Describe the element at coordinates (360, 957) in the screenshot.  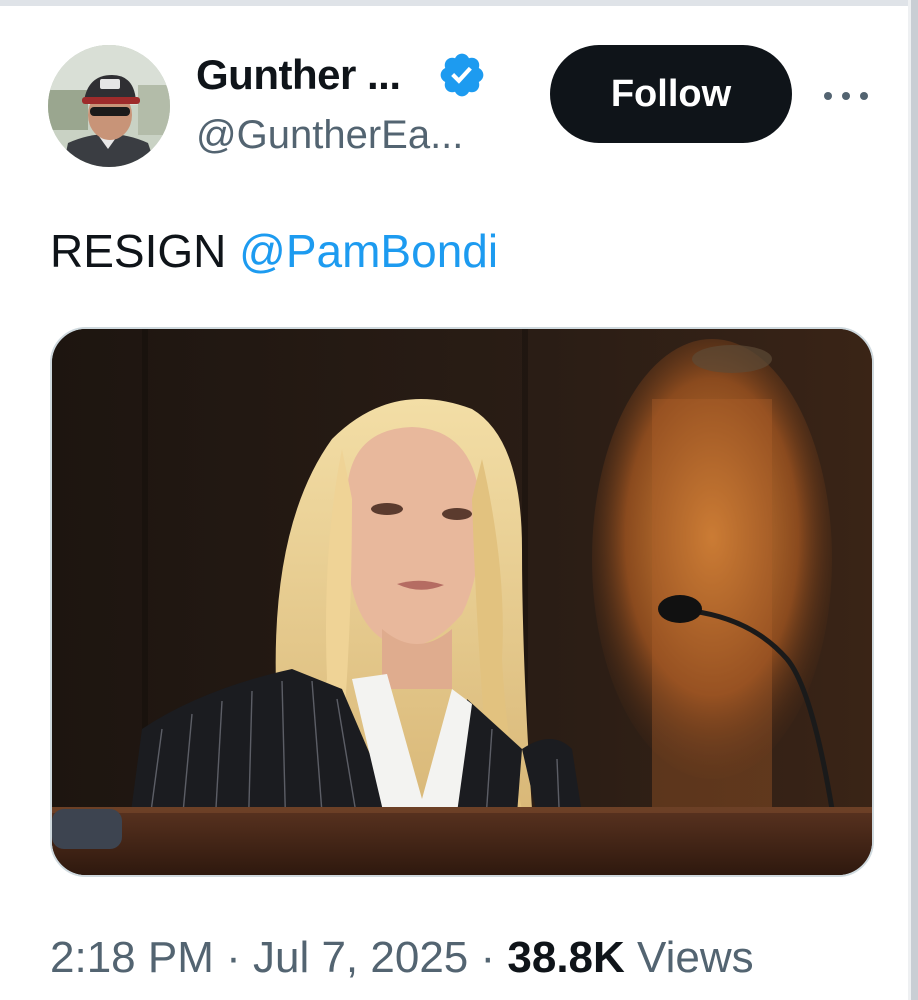
I see `tweet-date: Jul 7, 2025` at that location.